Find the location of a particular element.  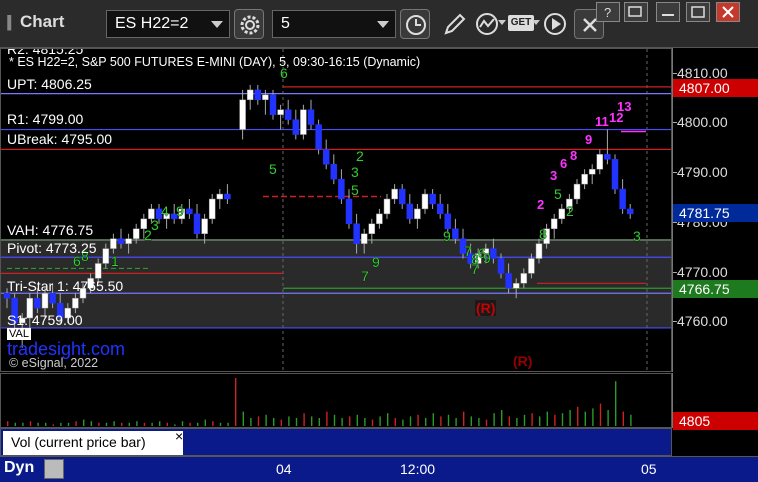

time-tick: 12:00 is located at coordinates (418, 469).